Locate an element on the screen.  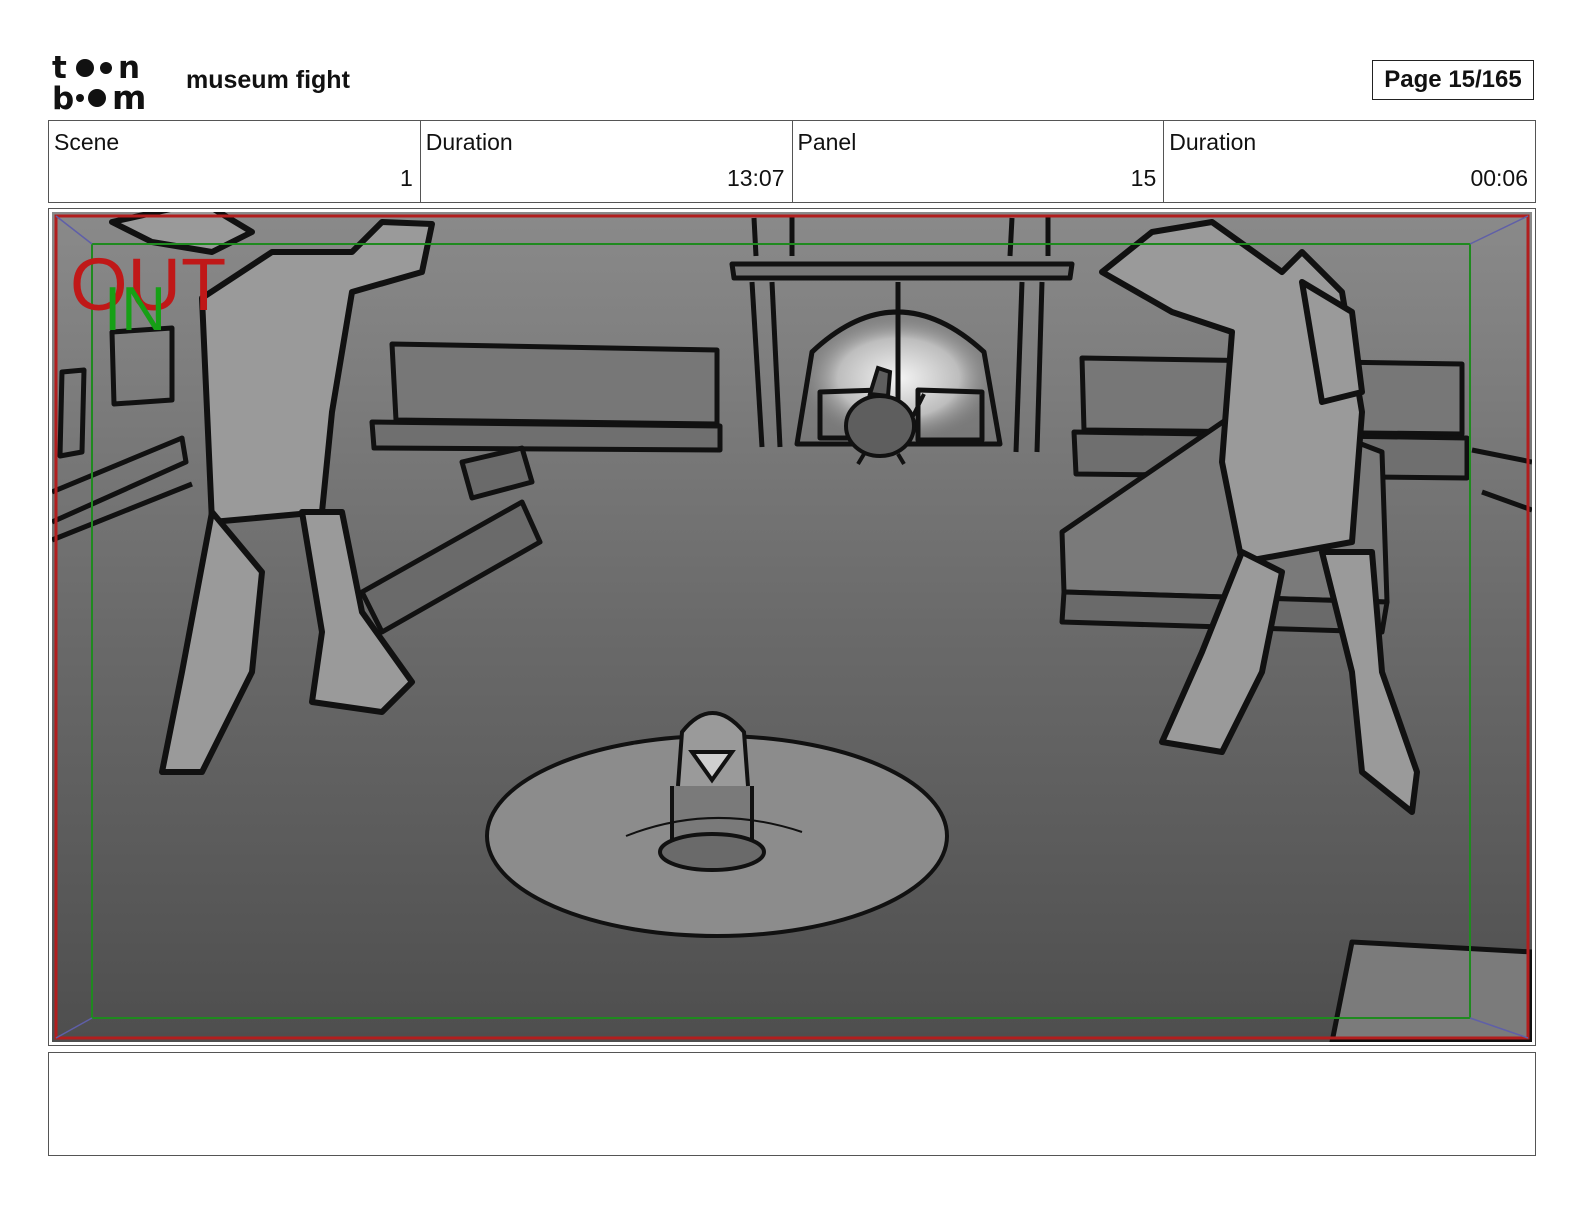
overlay-in-label: IN is located at coordinates (135, 309).